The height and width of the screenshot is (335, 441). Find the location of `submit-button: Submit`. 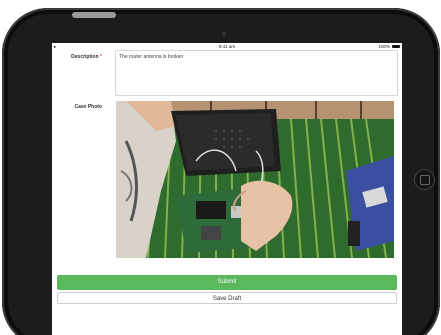

submit-button: Submit is located at coordinates (227, 282).